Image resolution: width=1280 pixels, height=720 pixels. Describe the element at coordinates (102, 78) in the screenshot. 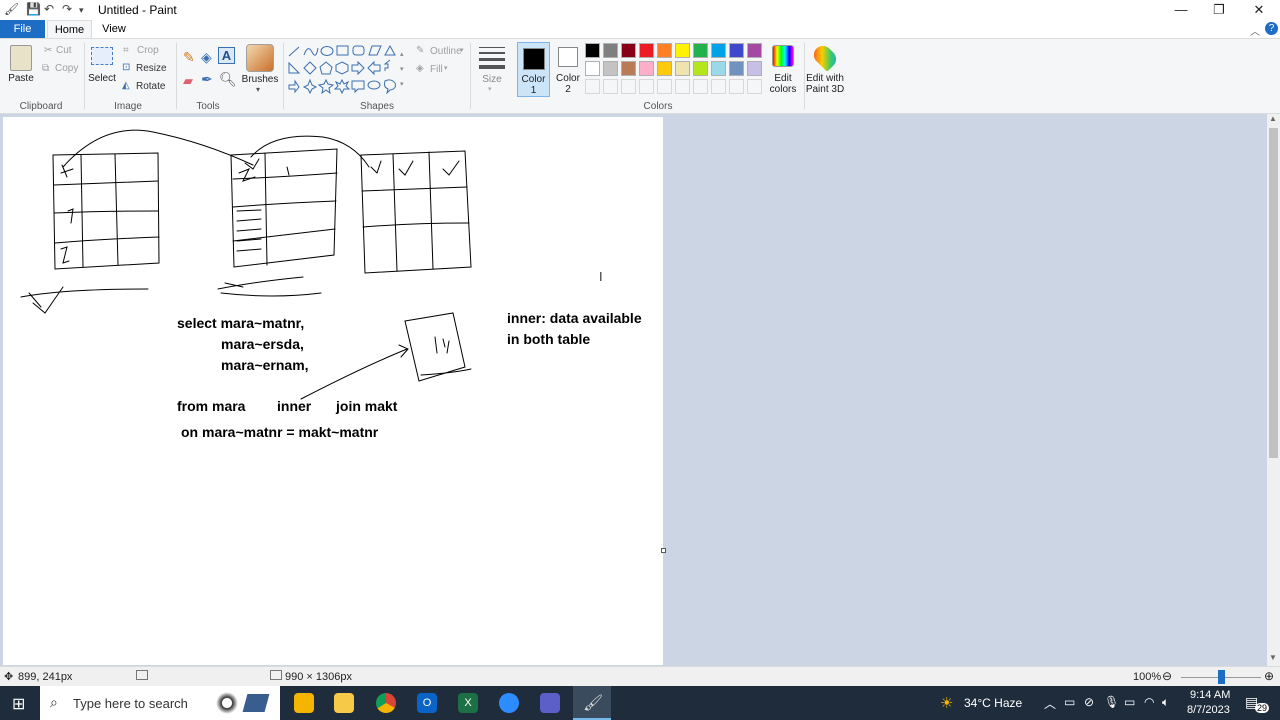

I see `select-button: Select` at that location.